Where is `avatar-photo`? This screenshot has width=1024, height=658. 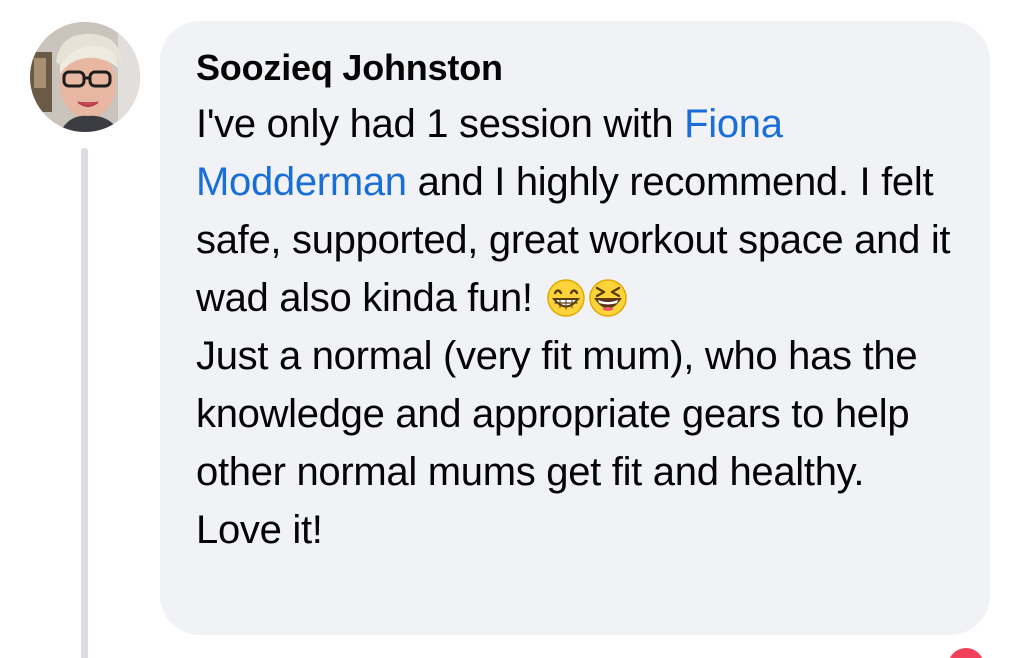
avatar-photo is located at coordinates (85, 77).